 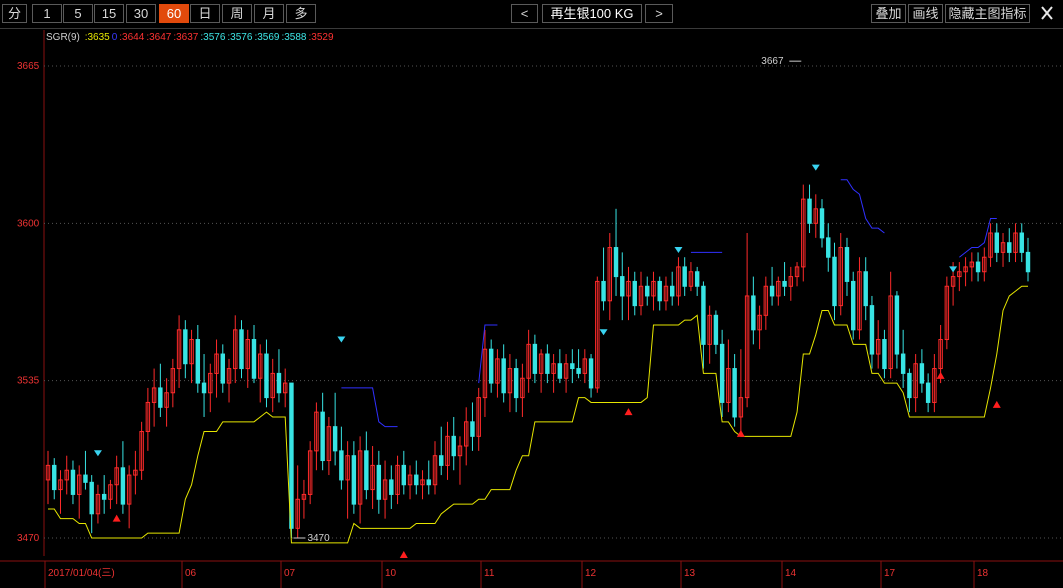 What do you see at coordinates (690, 573) in the screenshot?
I see `x-tick-label: 13` at bounding box center [690, 573].